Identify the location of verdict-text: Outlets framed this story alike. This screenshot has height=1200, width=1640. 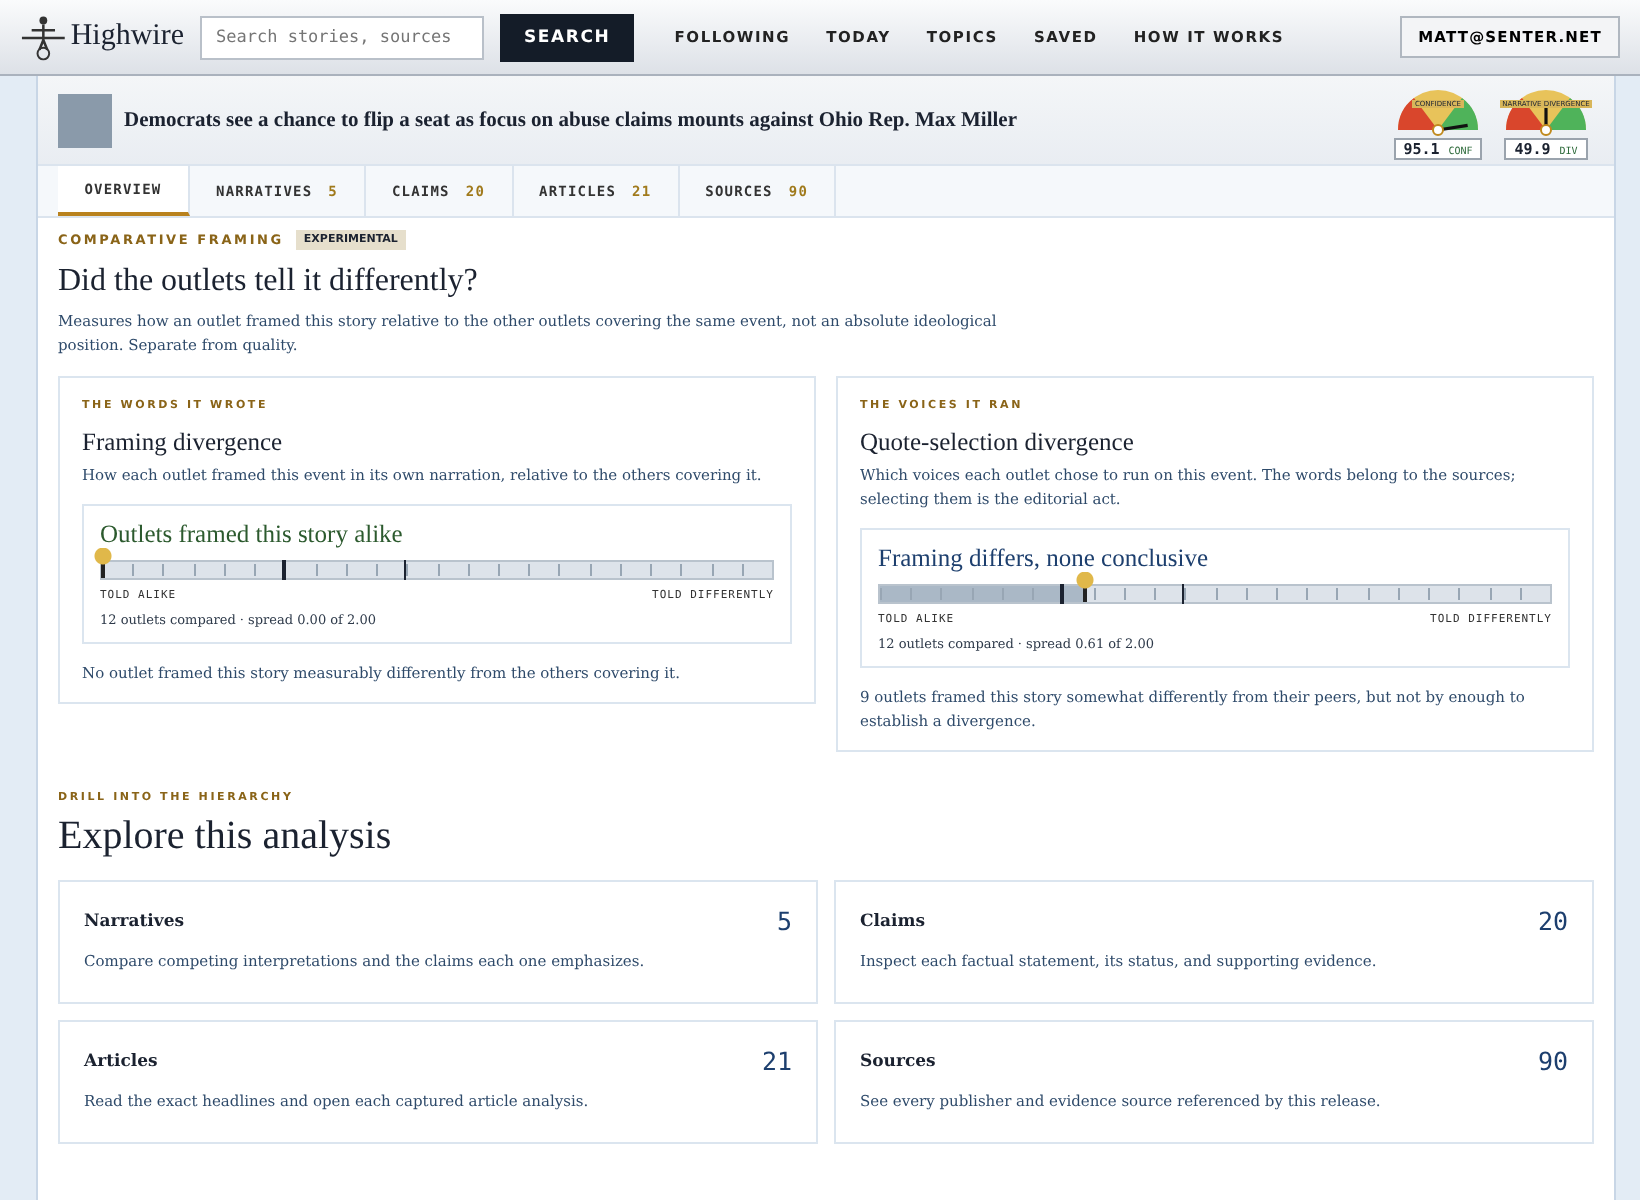
(252, 535).